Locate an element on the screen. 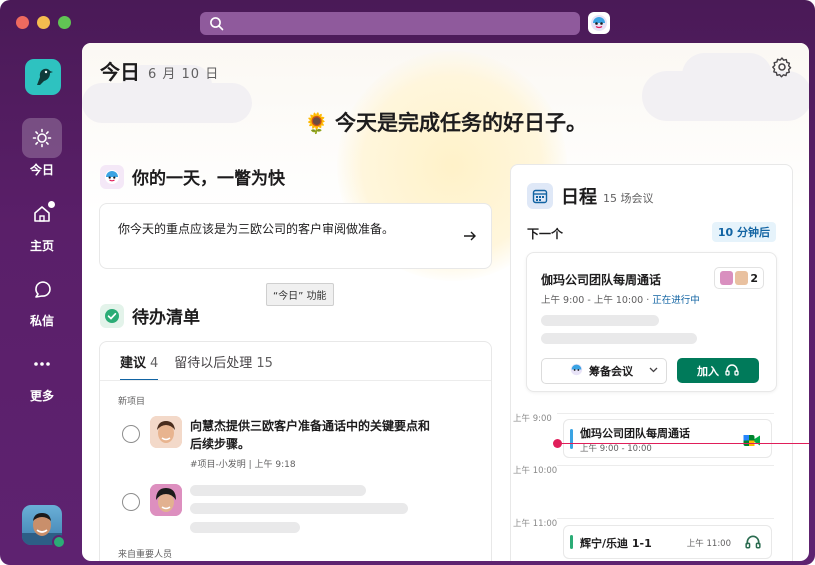 Image resolution: width=815 pixels, height=565 pixels. prep-meeting-label: 筹备会议 is located at coordinates (611, 371).